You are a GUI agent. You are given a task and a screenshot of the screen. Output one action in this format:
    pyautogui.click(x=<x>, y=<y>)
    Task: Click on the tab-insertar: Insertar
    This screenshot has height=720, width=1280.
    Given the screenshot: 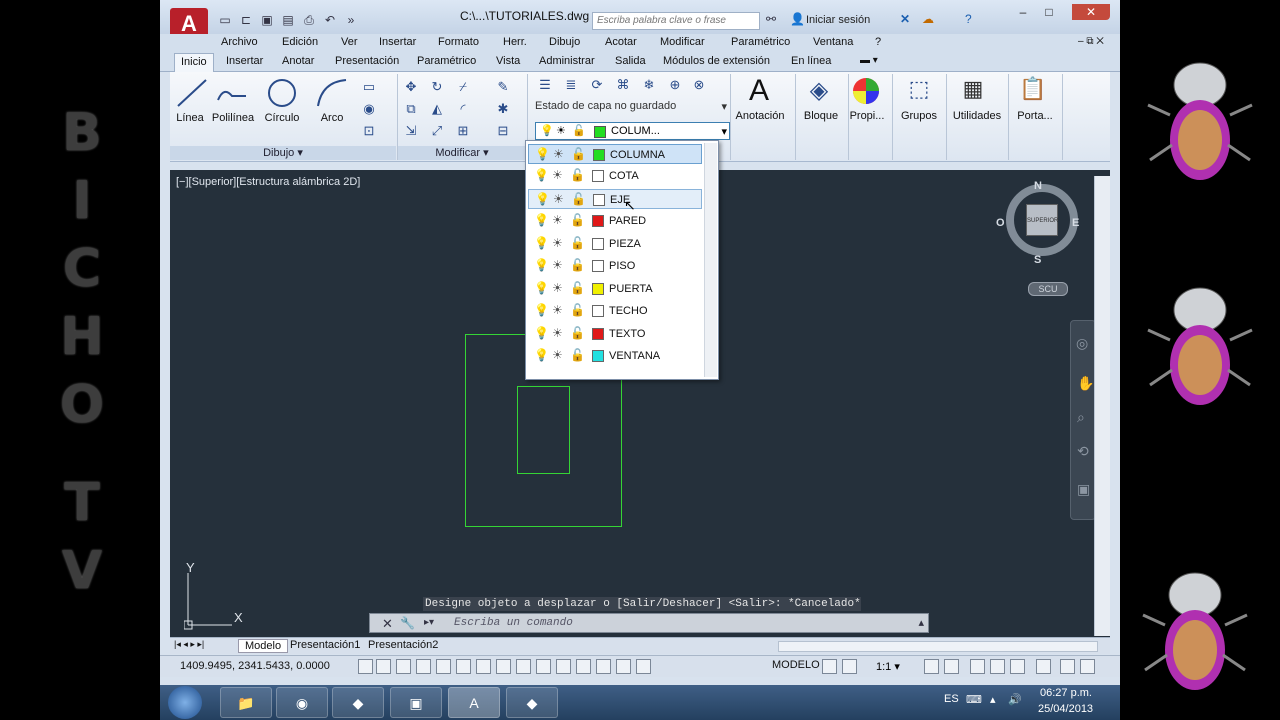 What is the action you would take?
    pyautogui.click(x=244, y=61)
    